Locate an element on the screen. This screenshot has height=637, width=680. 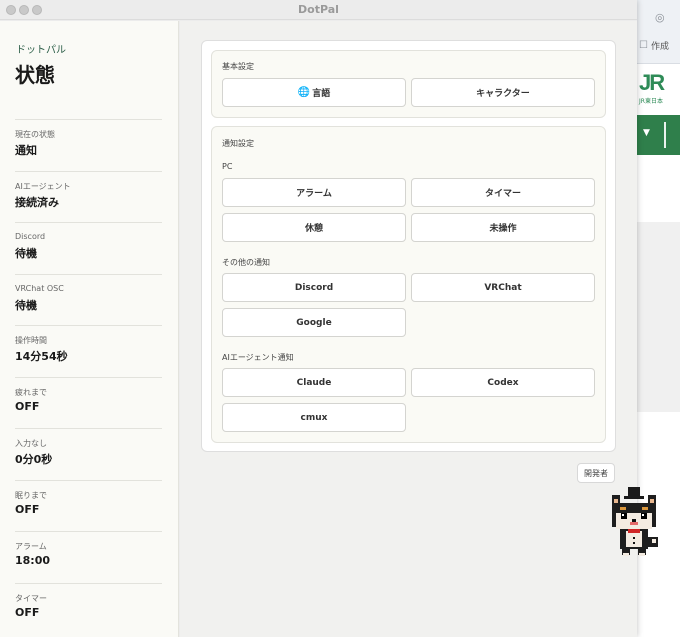
timer-button: タイマー is located at coordinates (503, 192).